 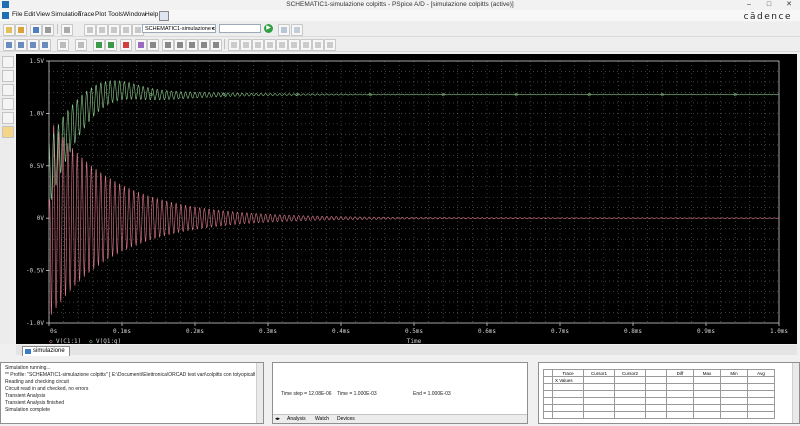 What do you see at coordinates (318, 45) in the screenshot?
I see `cursor-next-icon` at bounding box center [318, 45].